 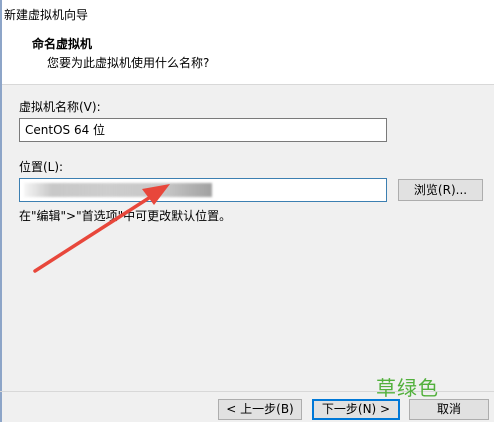 I want to click on page-title: 命名虚拟机, so click(x=62, y=44).